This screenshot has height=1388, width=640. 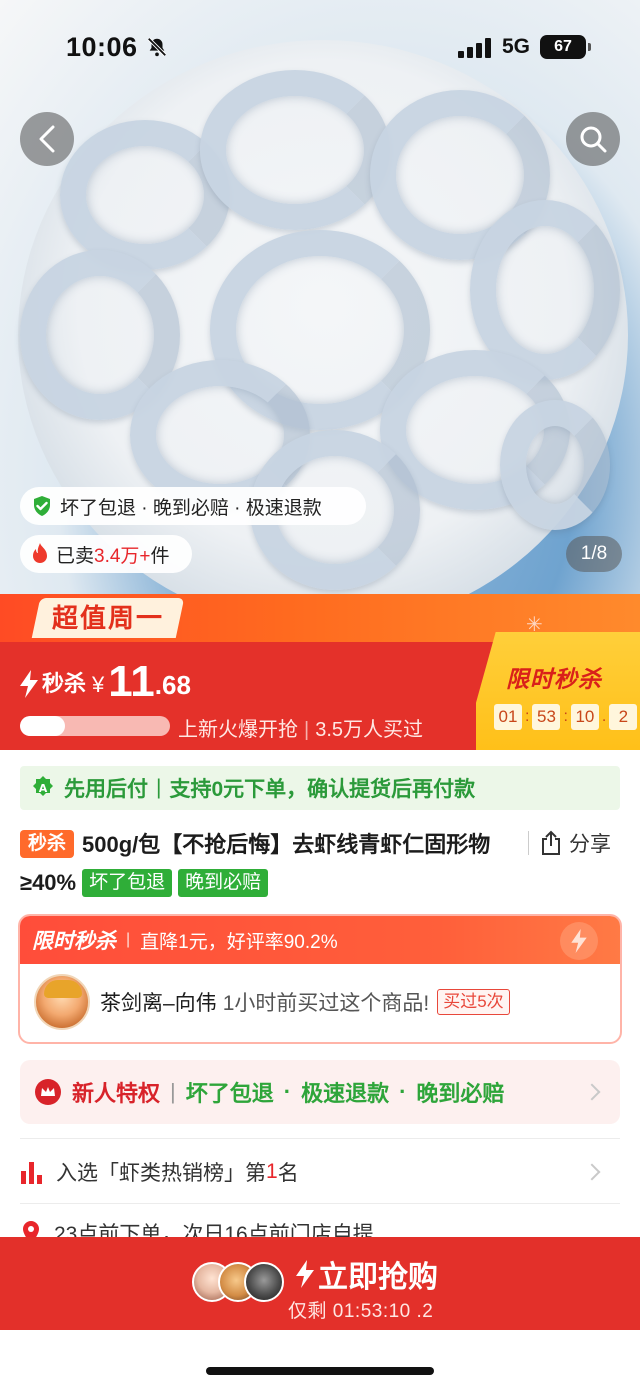 I want to click on chevron-left-icon, so click(x=47, y=139).